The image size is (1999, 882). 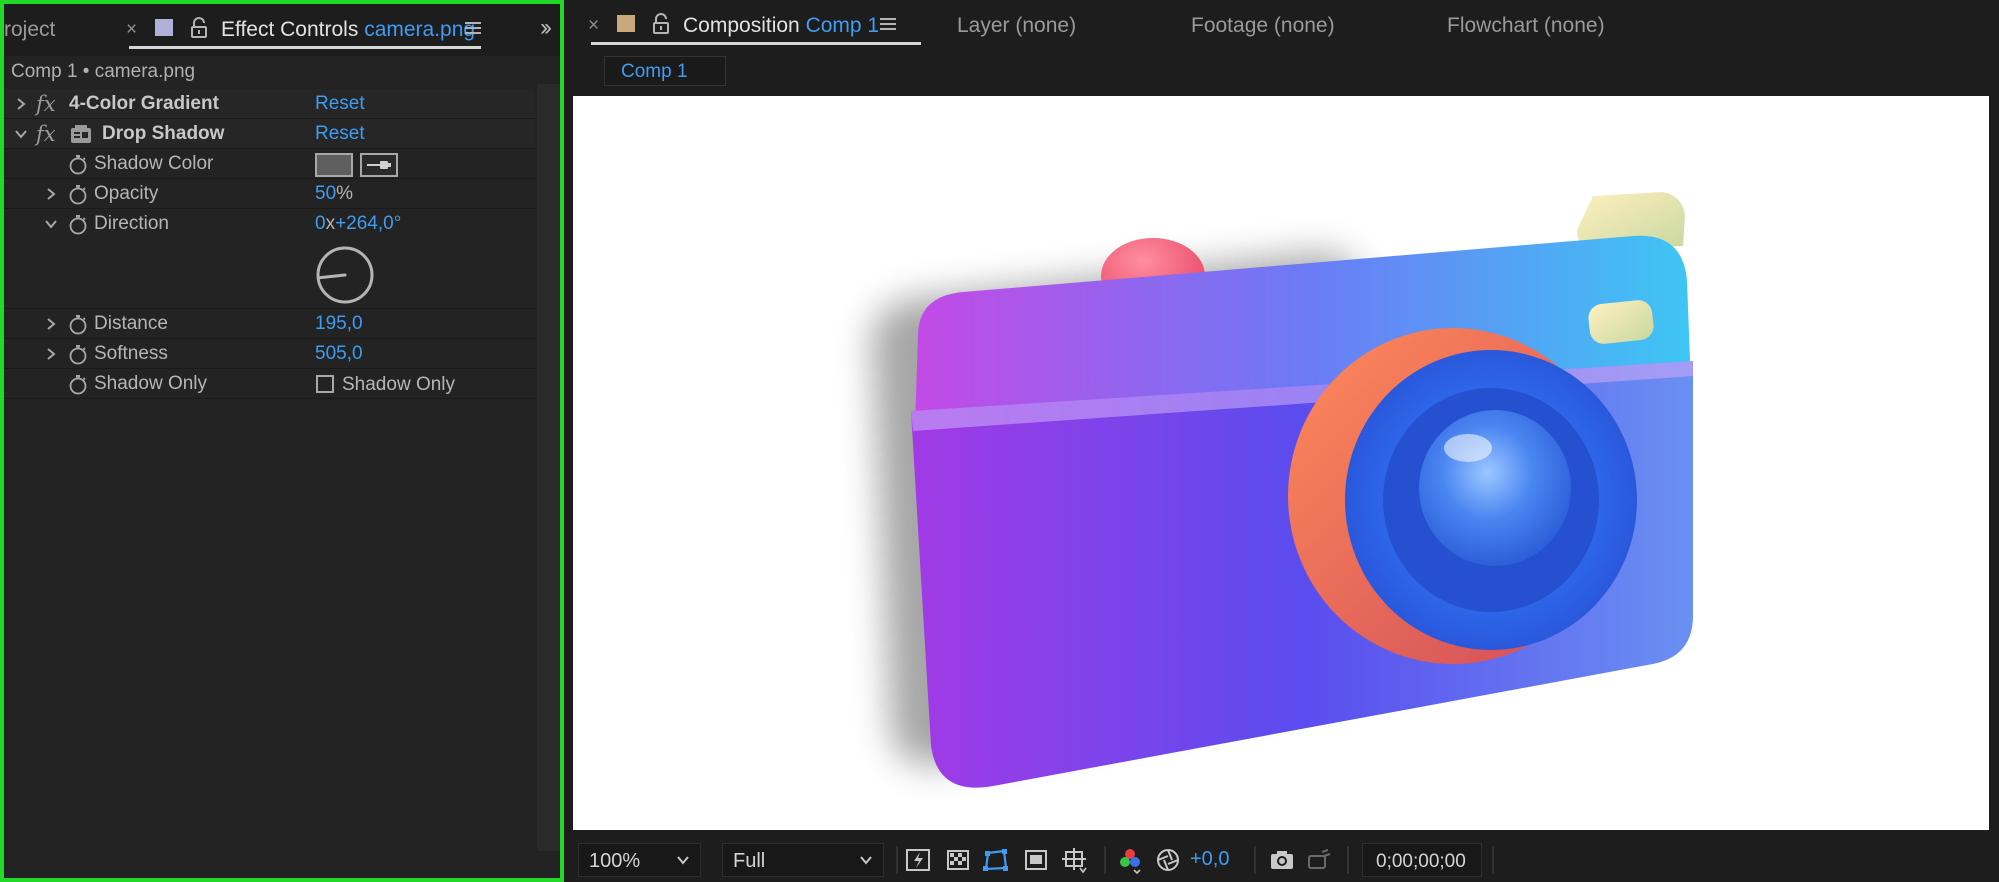 I want to click on comp-navigator-tab: Comp 1, so click(x=665, y=71).